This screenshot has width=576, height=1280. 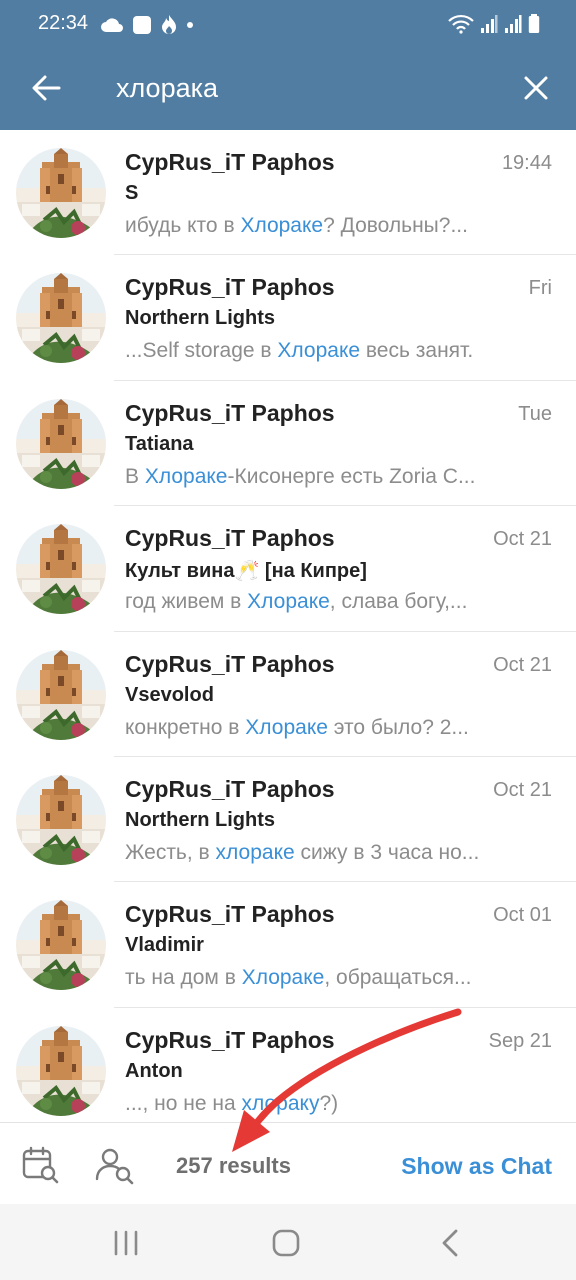 What do you see at coordinates (169, 694) in the screenshot?
I see `sender-name: Vsevolod` at bounding box center [169, 694].